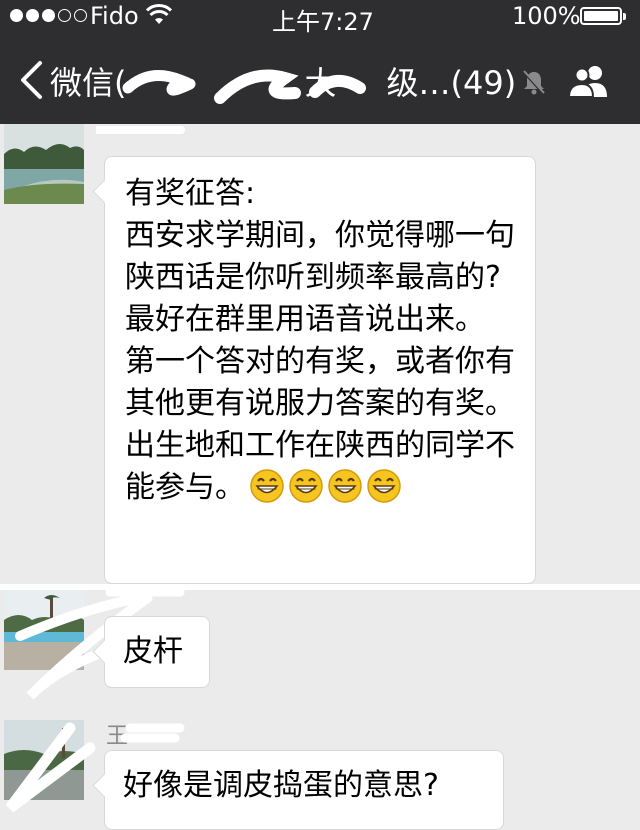 The image size is (640, 830). Describe the element at coordinates (603, 16) in the screenshot. I see `battery-icon` at that location.